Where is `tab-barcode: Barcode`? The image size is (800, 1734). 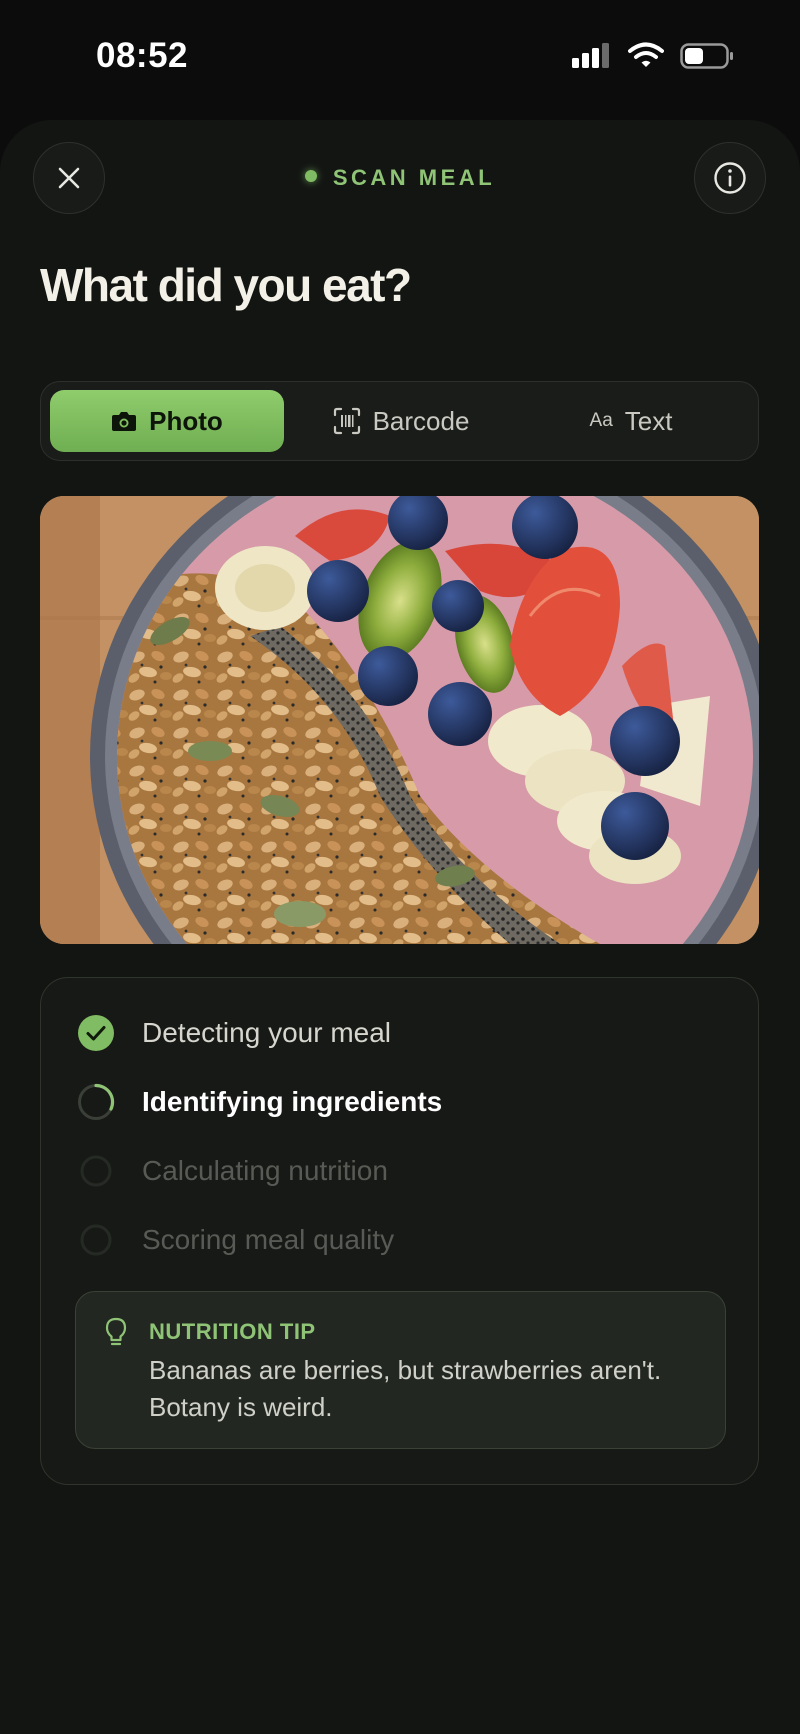
tab-barcode: Barcode is located at coordinates (401, 421).